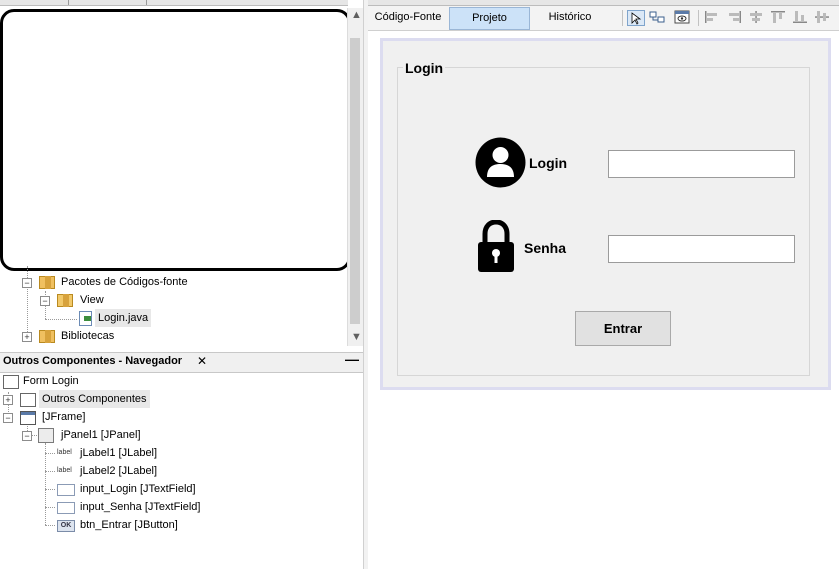  What do you see at coordinates (140, 507) in the screenshot?
I see `nav-item-label: input_Senha [JTextField]` at bounding box center [140, 507].